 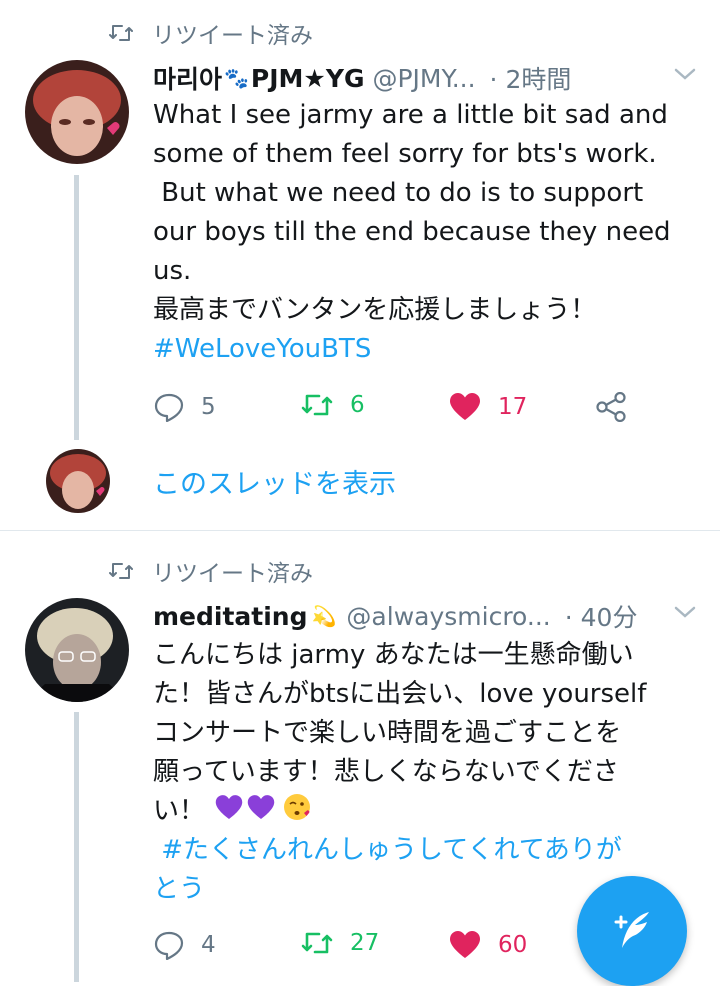 I want to click on like-count: 17, so click(x=513, y=407).